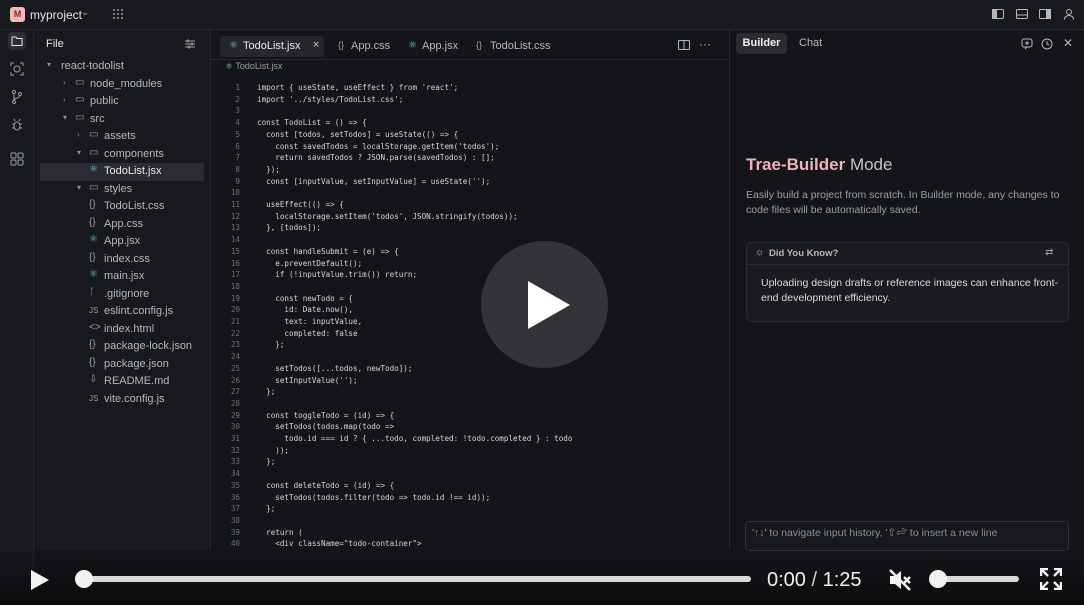 This screenshot has width=1084, height=605. Describe the element at coordinates (235, 251) in the screenshot. I see `line-number: 15` at that location.